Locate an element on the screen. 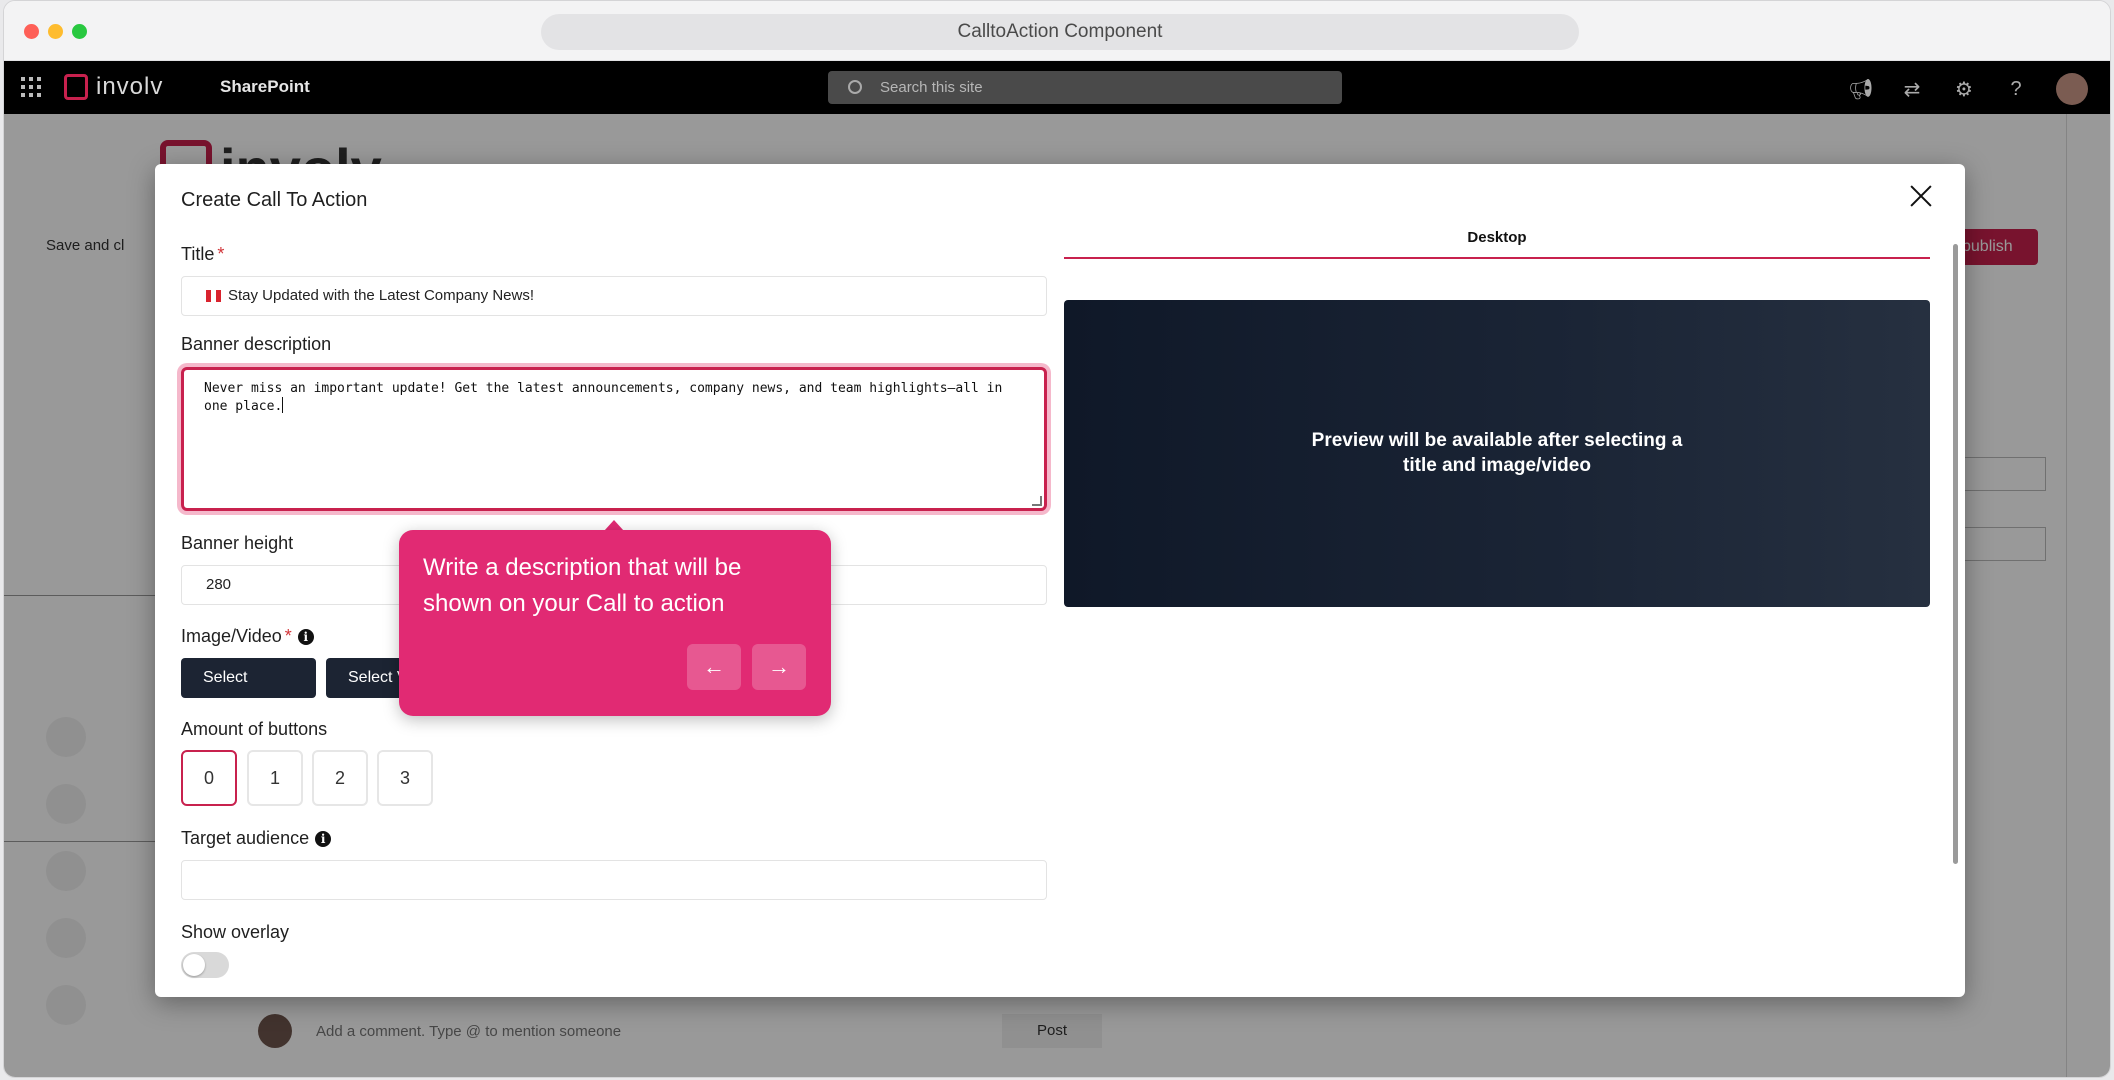  target-audience-label: Target audience i is located at coordinates (256, 838).